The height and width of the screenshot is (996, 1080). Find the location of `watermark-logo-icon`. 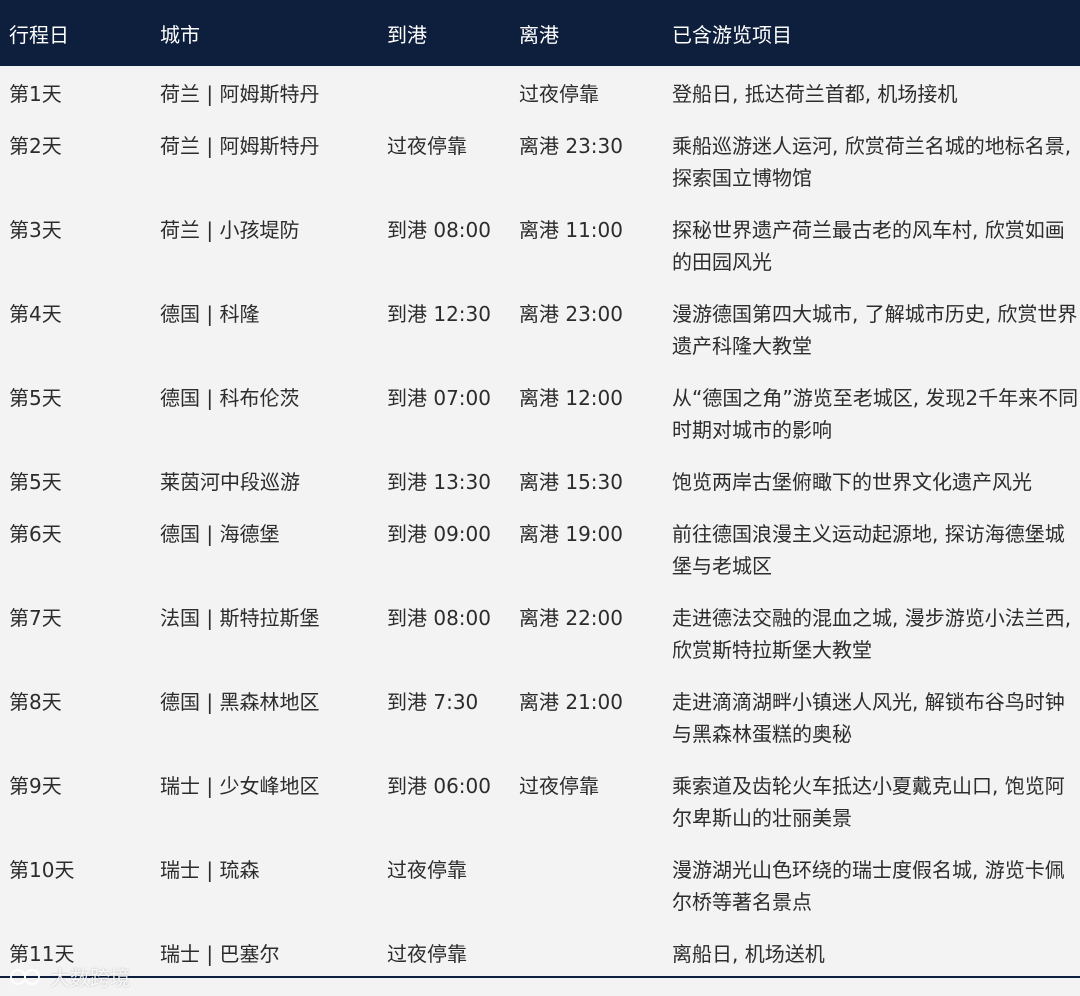

watermark-logo-icon is located at coordinates (27, 977).